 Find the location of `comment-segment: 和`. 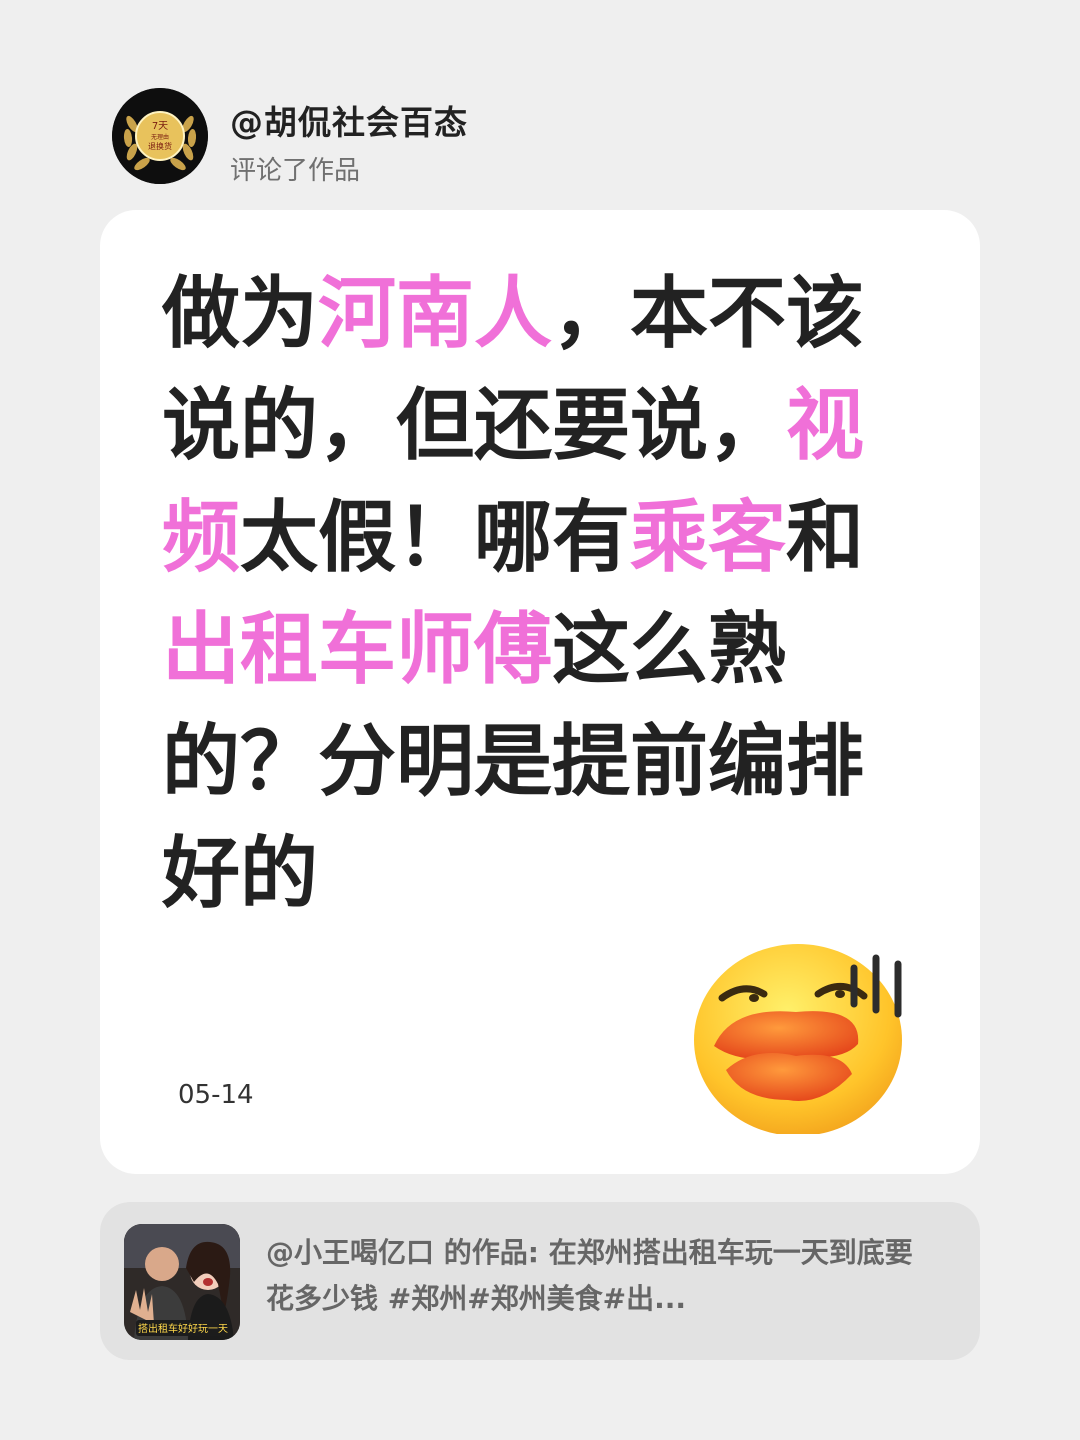

comment-segment: 和 is located at coordinates (825, 538).